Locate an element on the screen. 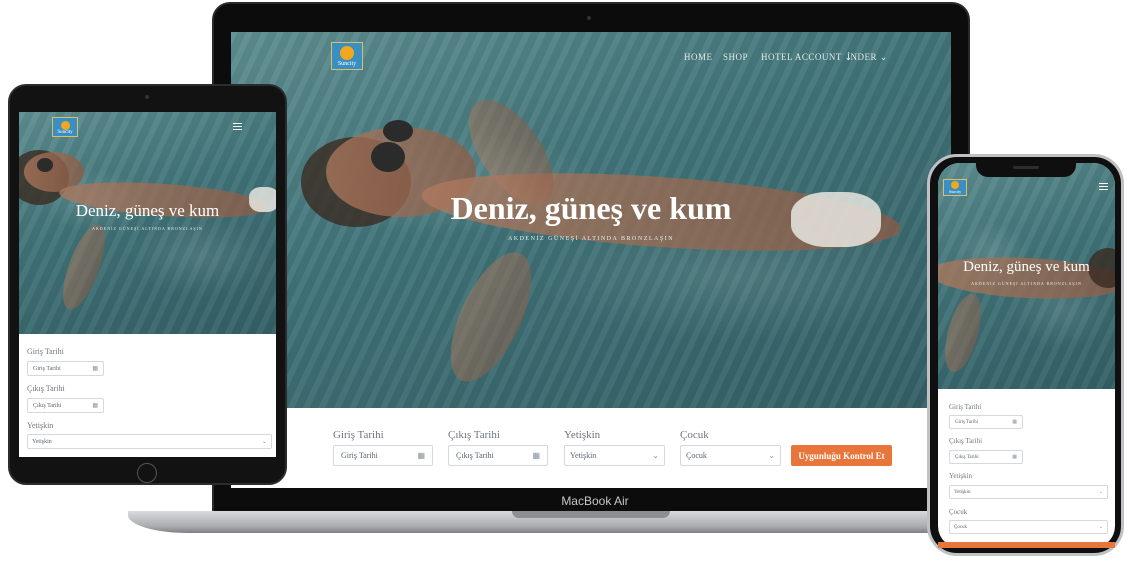 The height and width of the screenshot is (563, 1128). nav-inder: İNDER ⌄ is located at coordinates (867, 57).